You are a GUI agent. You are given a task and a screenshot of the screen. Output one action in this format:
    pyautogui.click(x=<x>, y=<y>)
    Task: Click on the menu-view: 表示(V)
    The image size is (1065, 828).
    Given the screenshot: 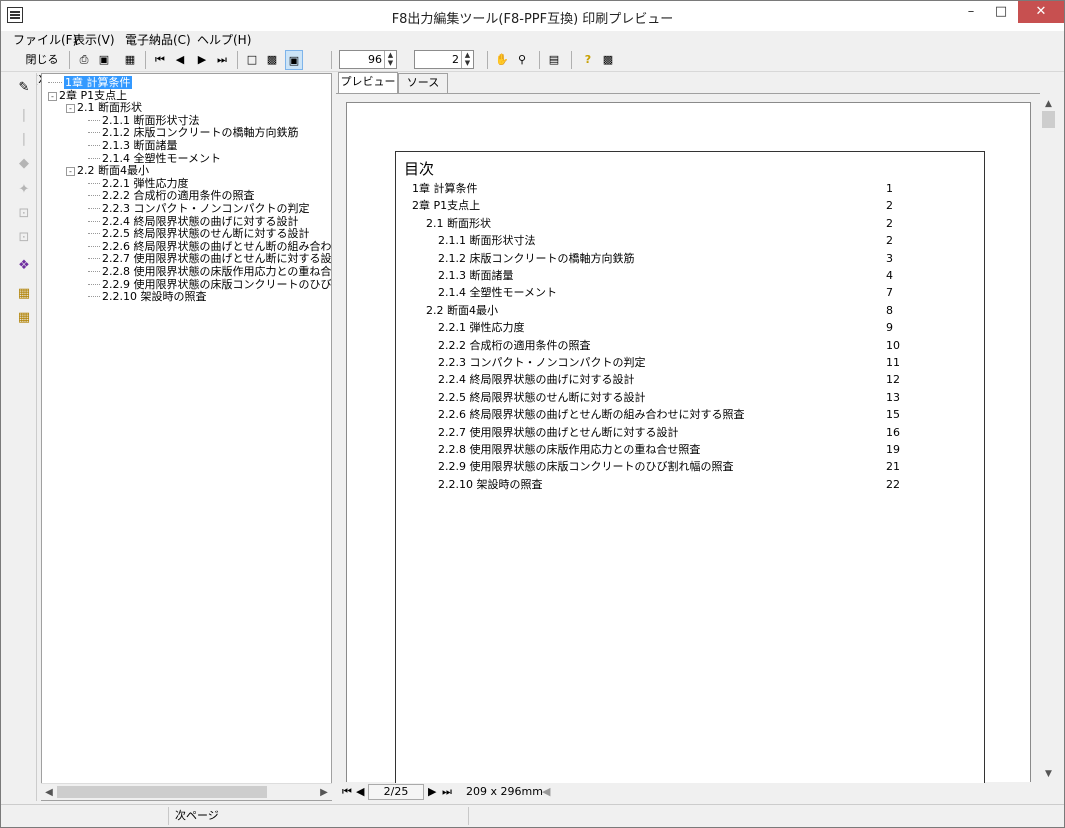 What is the action you would take?
    pyautogui.click(x=94, y=39)
    